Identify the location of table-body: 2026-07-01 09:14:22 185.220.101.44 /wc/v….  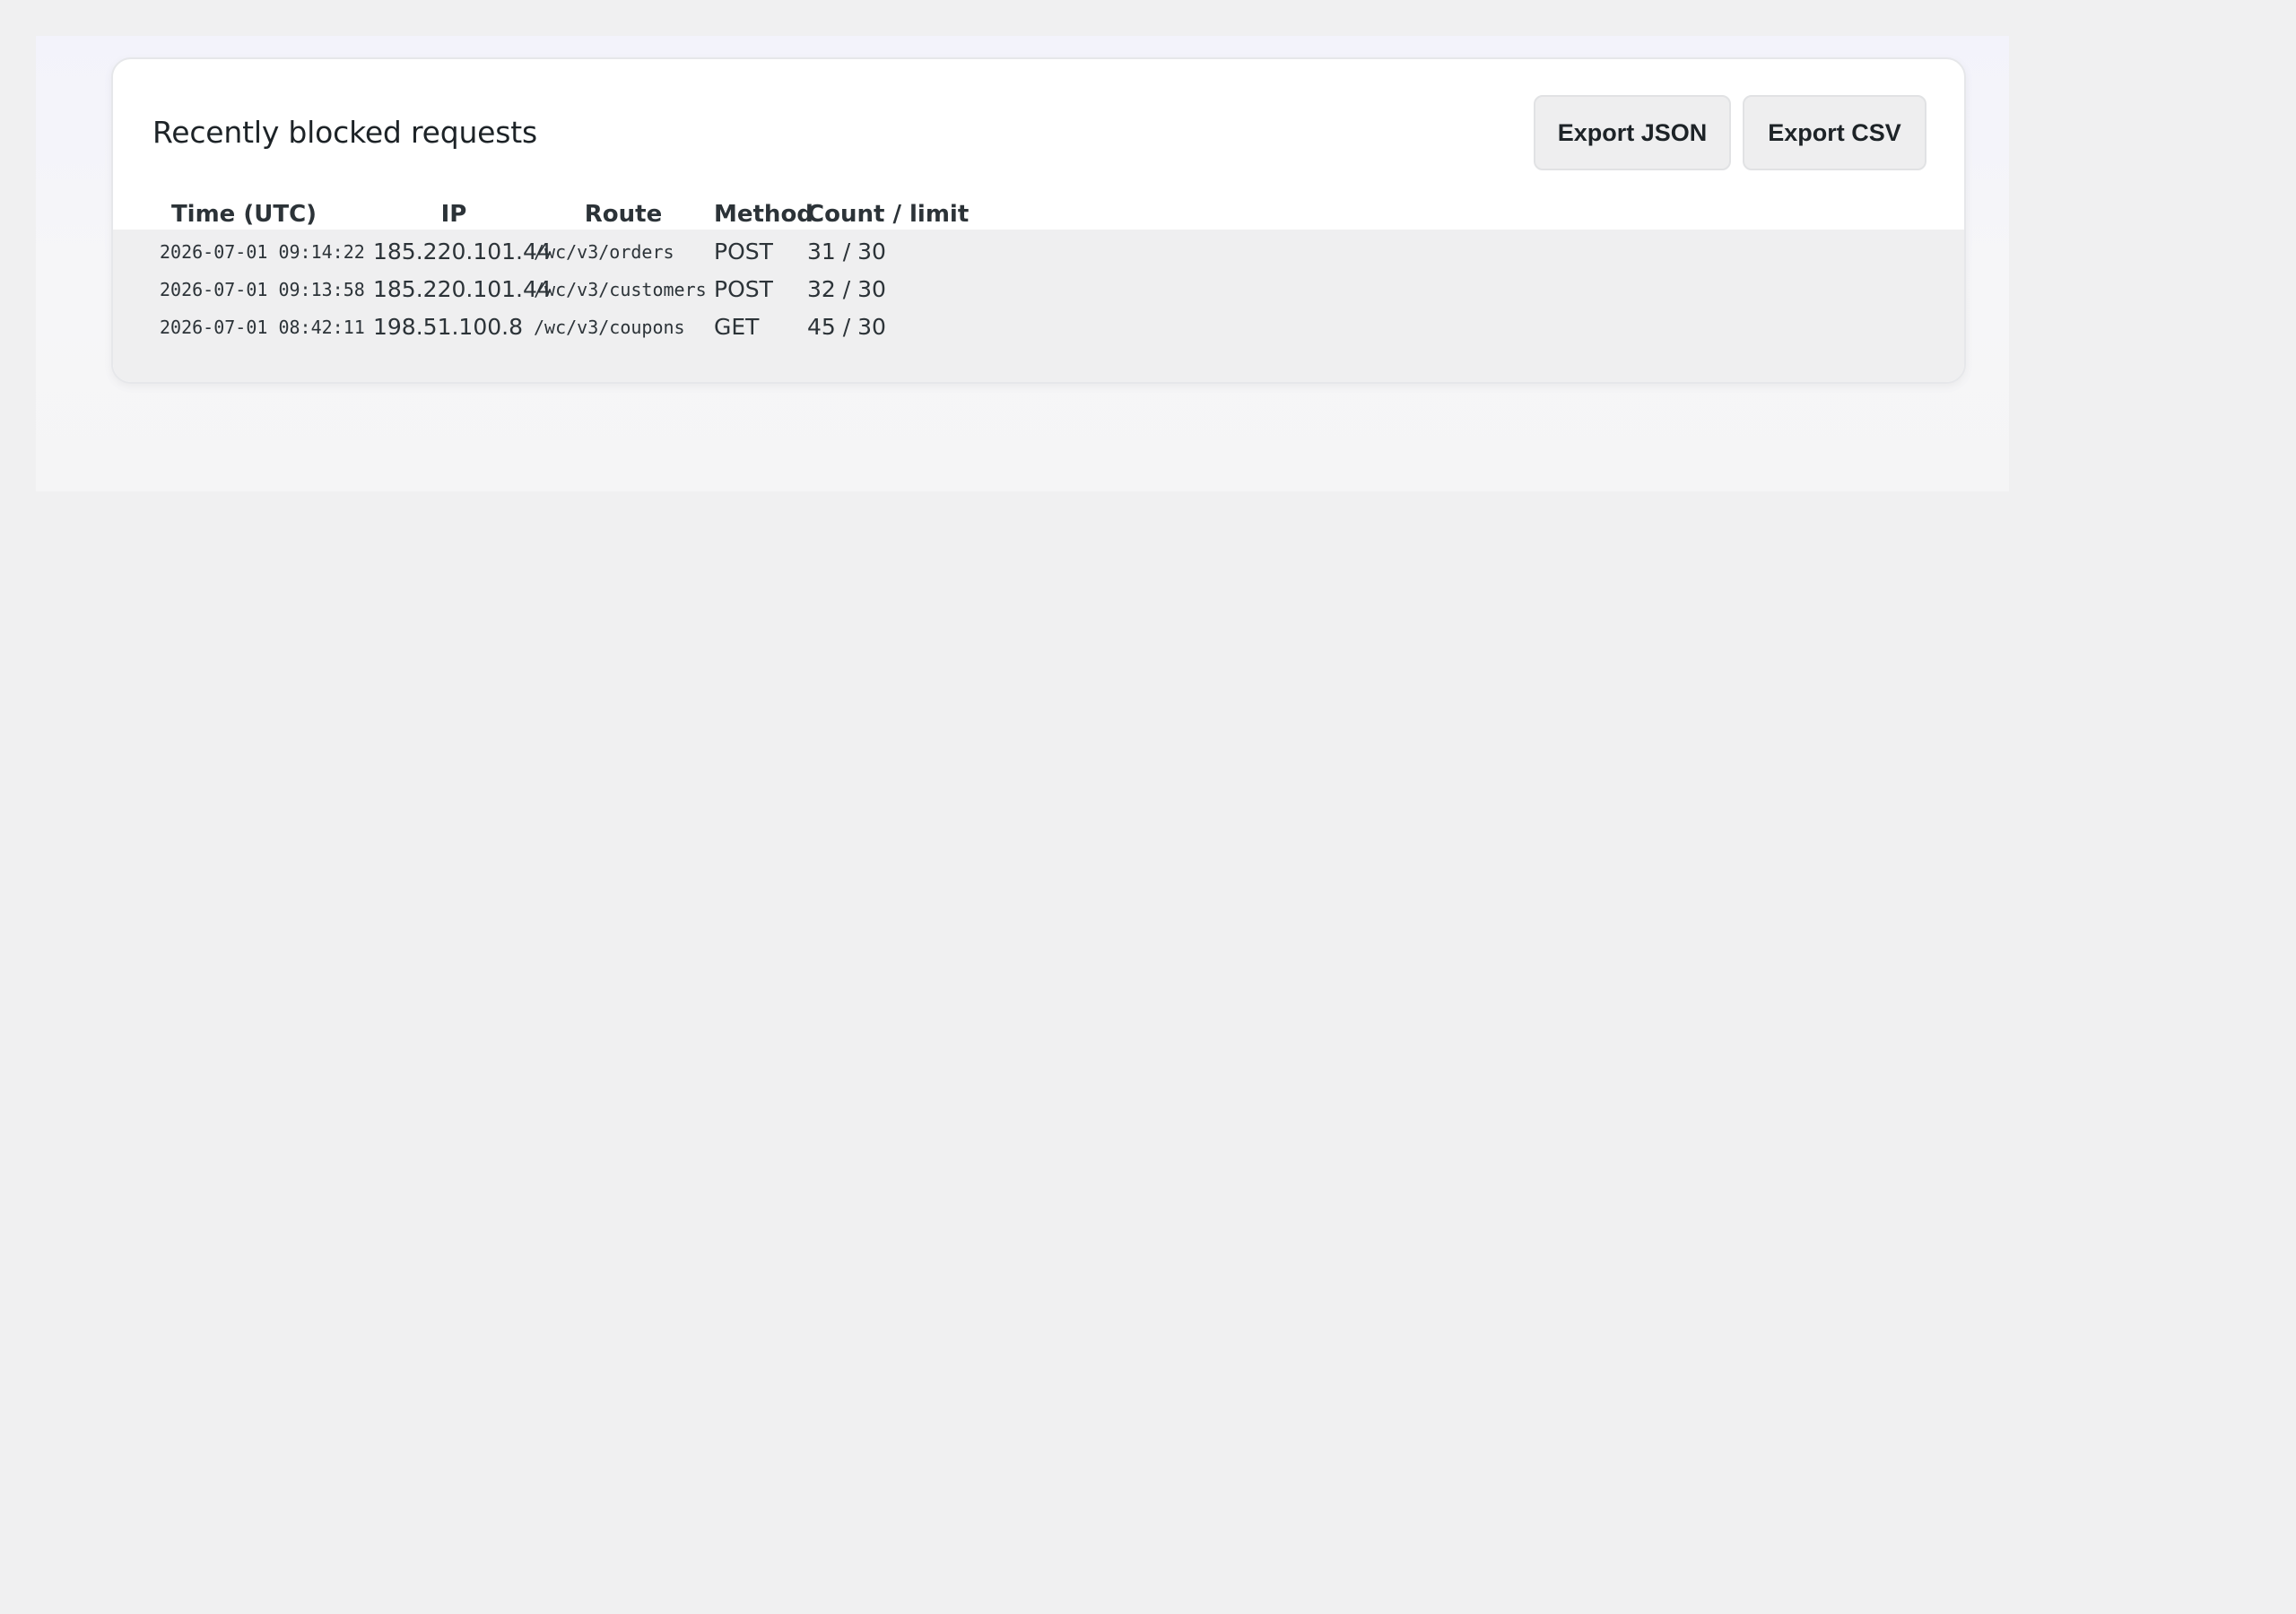
(1038, 306).